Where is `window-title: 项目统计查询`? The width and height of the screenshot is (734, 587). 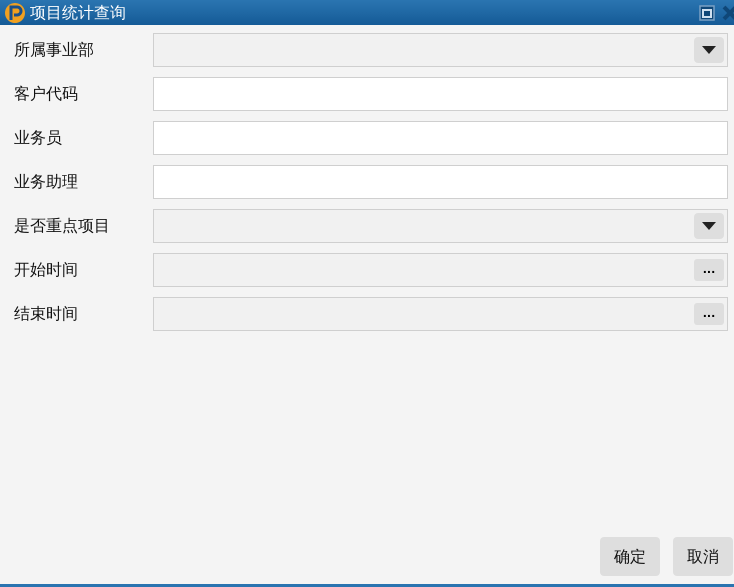
window-title: 项目统计查询 is located at coordinates (78, 13).